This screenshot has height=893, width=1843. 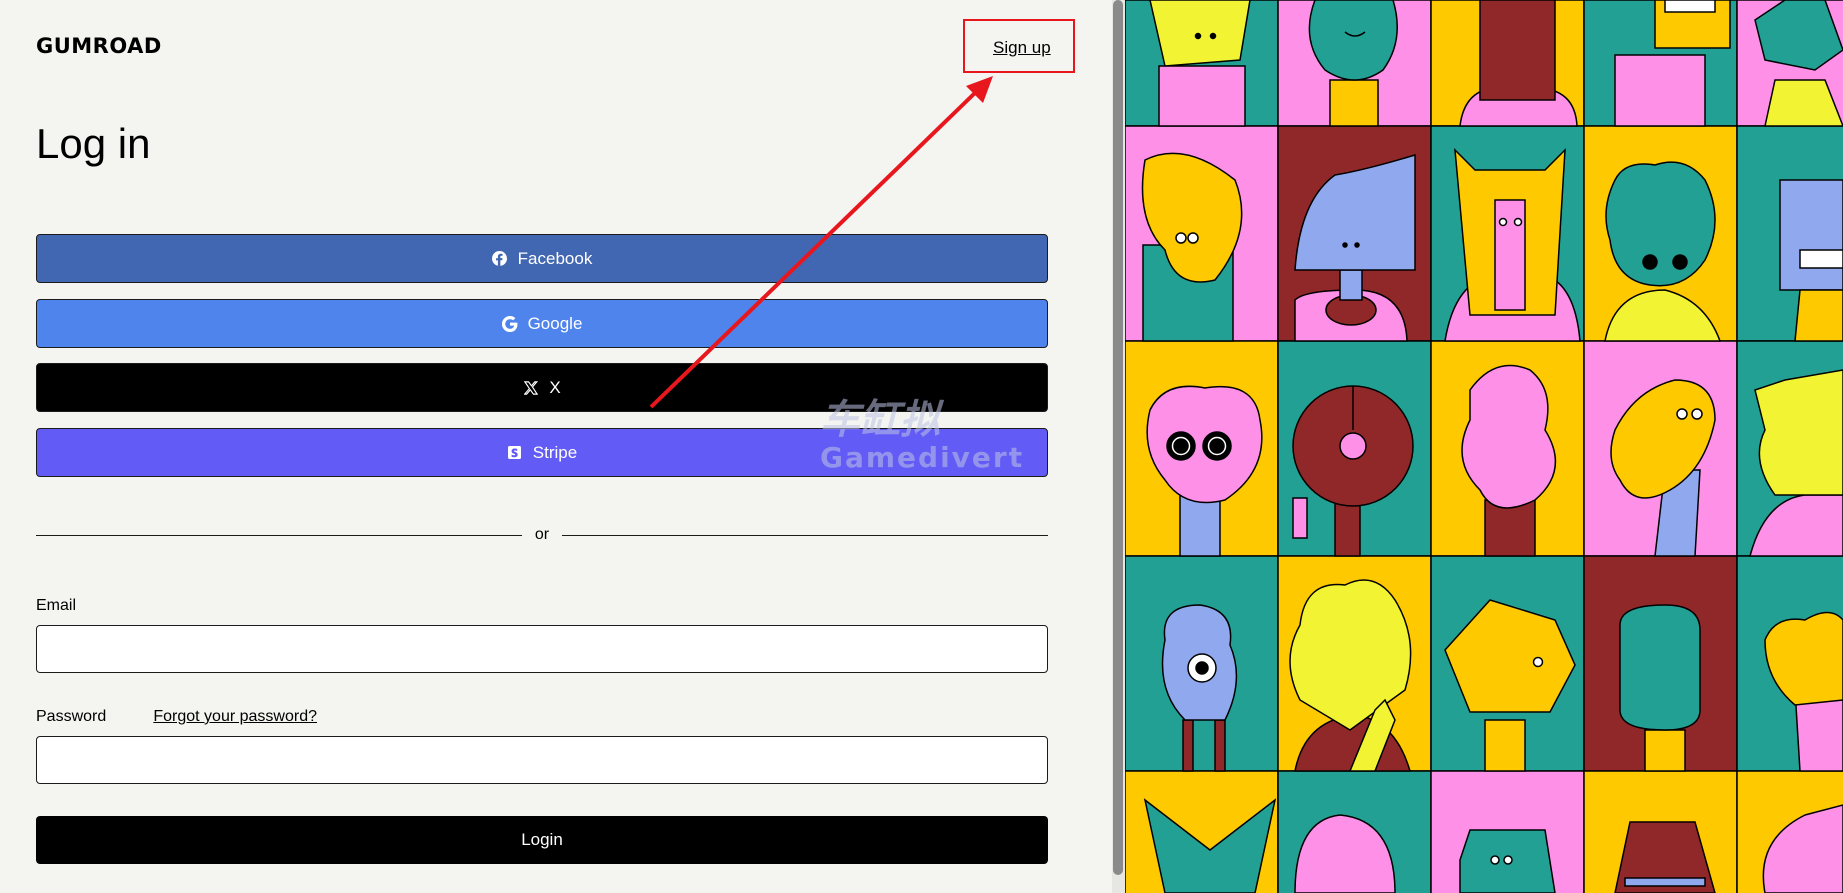 What do you see at coordinates (509, 323) in the screenshot?
I see `google-icon` at bounding box center [509, 323].